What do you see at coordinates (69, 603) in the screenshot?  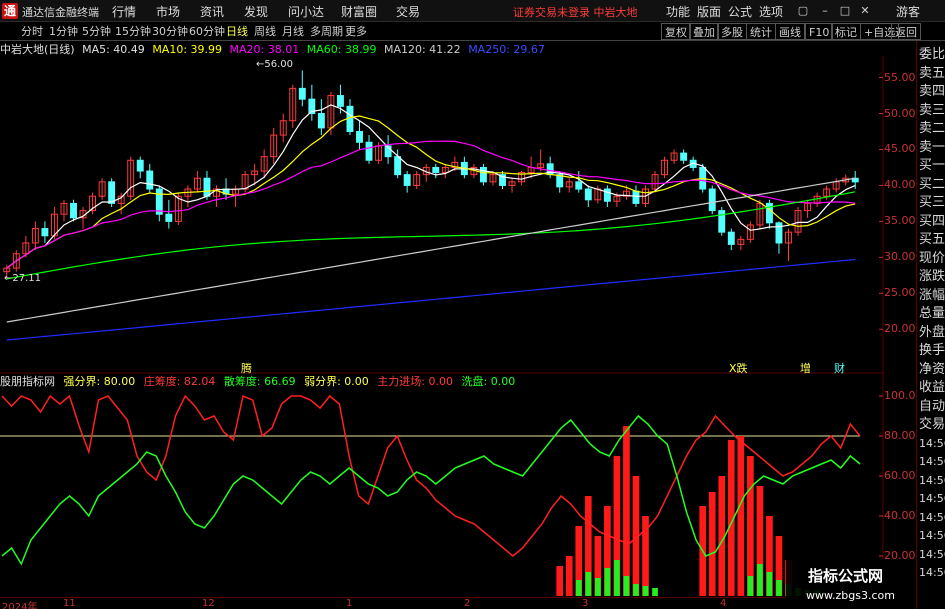 I see `xlabel-11: 11` at bounding box center [69, 603].